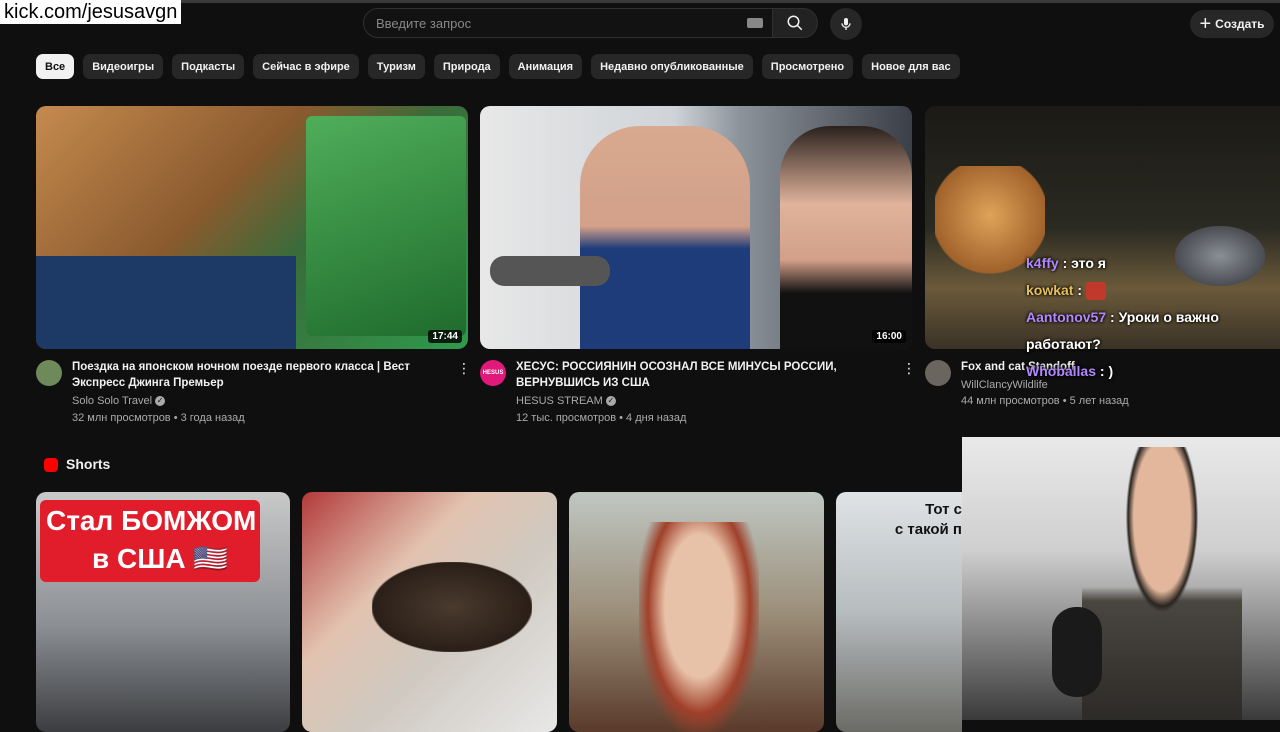 Image resolution: width=1280 pixels, height=732 pixels. What do you see at coordinates (1205, 24) in the screenshot?
I see `plus-icon: +` at bounding box center [1205, 24].